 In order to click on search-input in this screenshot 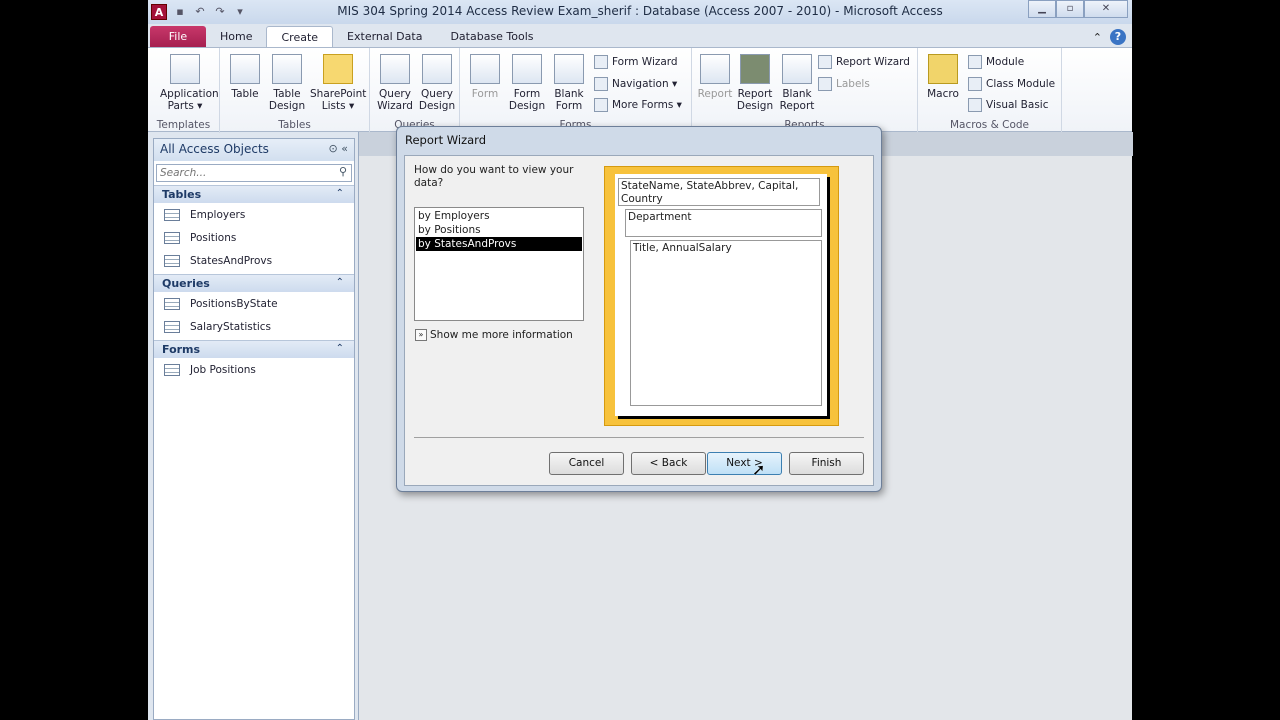, I will do `click(246, 173)`.